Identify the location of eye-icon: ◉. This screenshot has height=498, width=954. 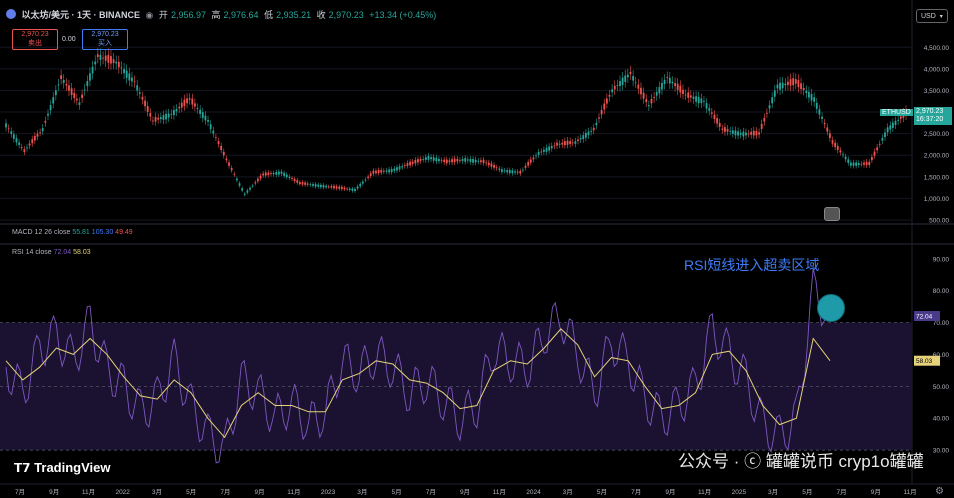
(150, 15).